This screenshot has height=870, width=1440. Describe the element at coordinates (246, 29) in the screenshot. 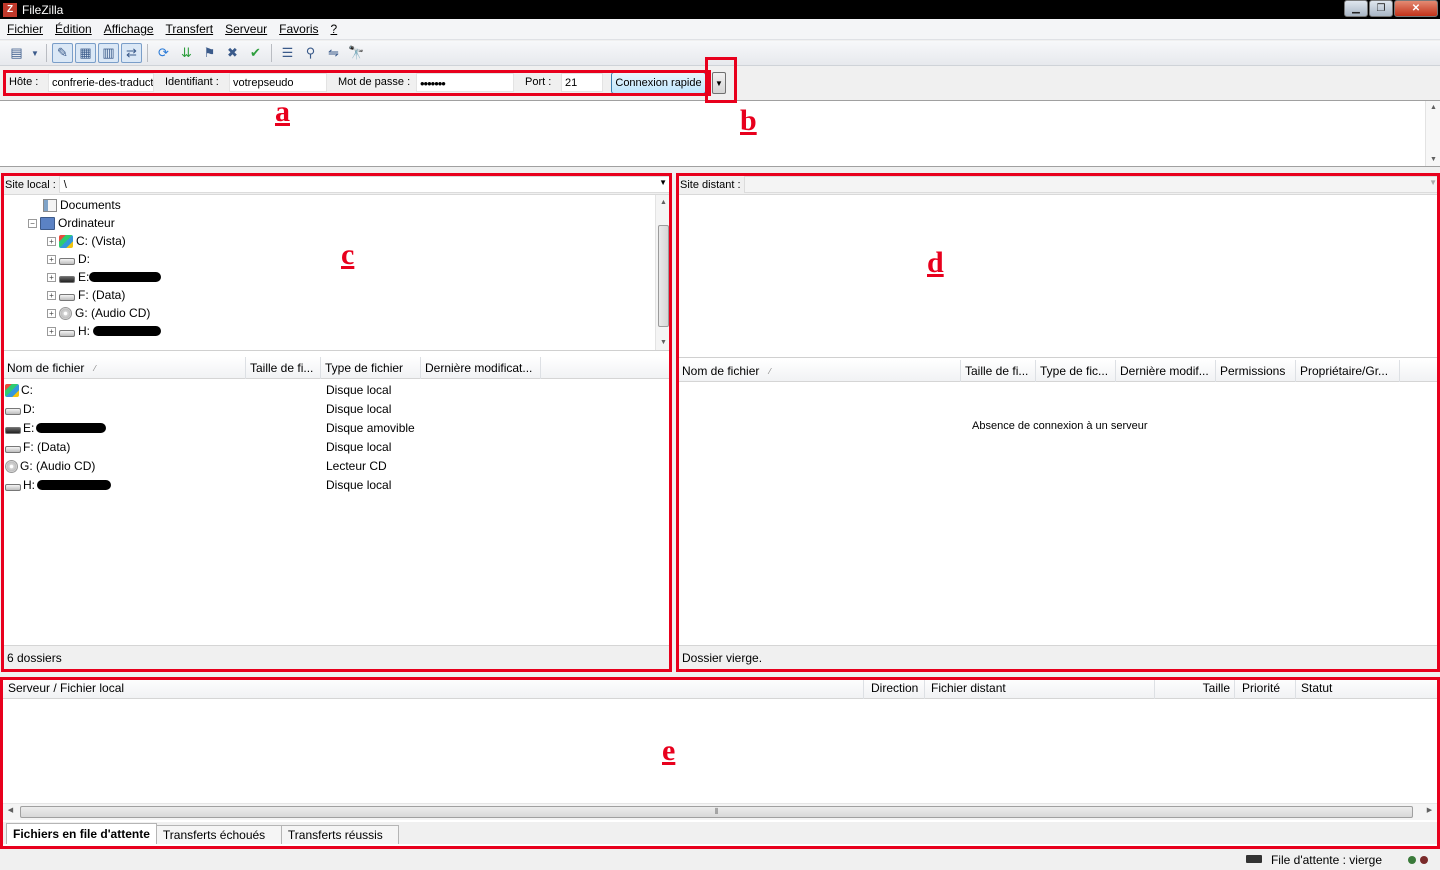

I see `menu-serveur: Serveur` at that location.